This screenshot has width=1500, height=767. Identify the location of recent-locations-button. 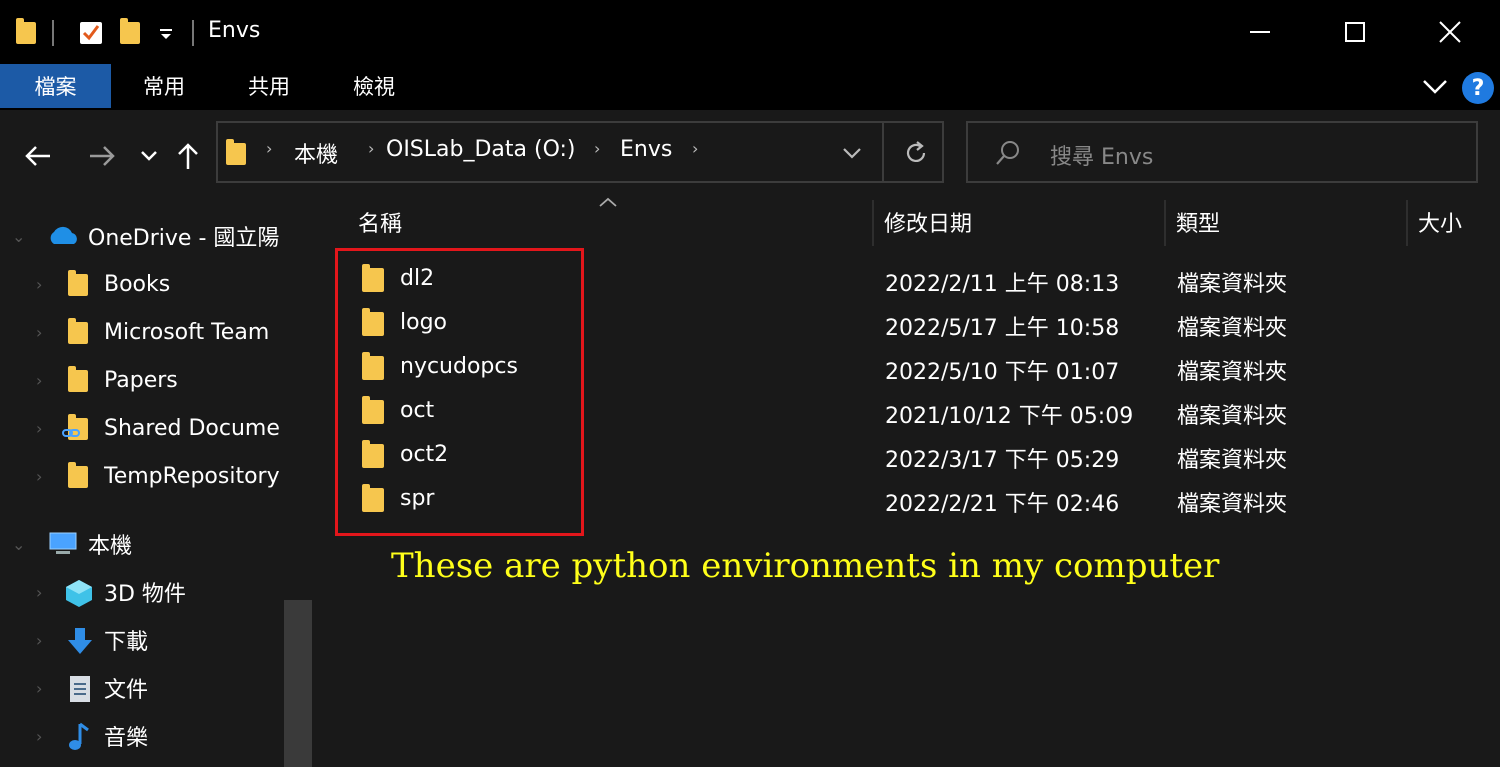
(149, 156).